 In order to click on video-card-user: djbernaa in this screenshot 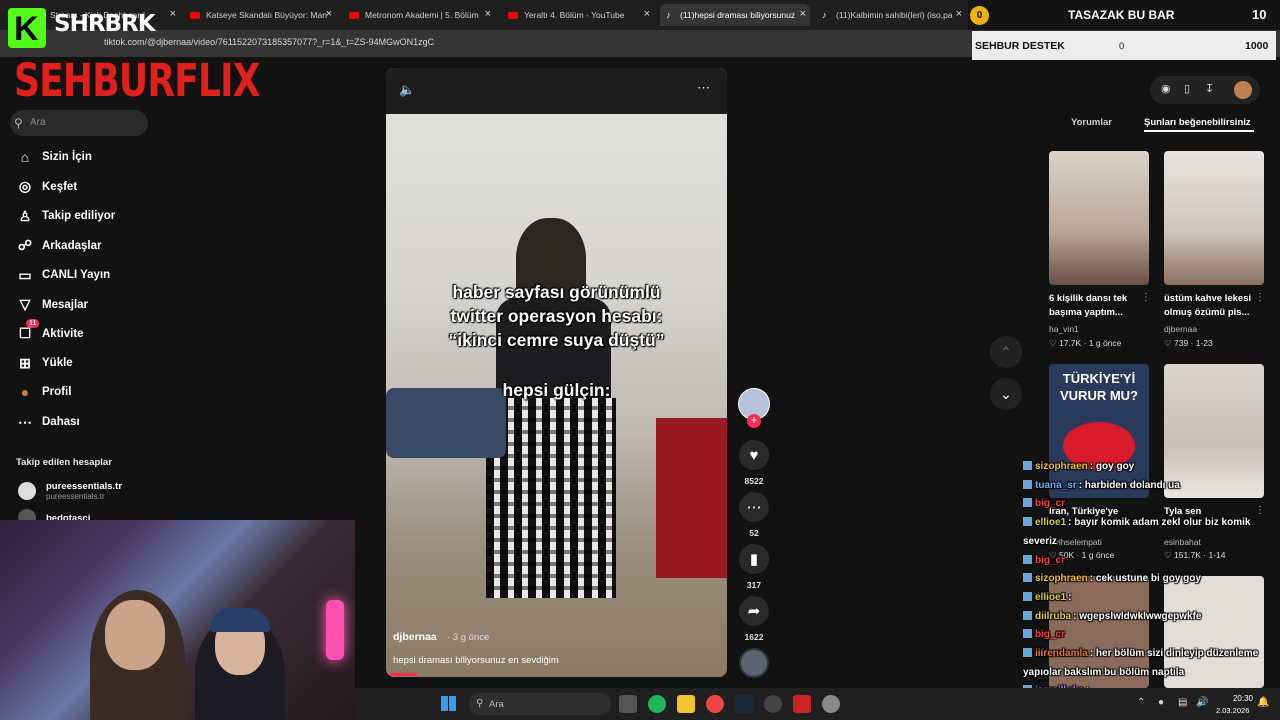, I will do `click(1180, 329)`.